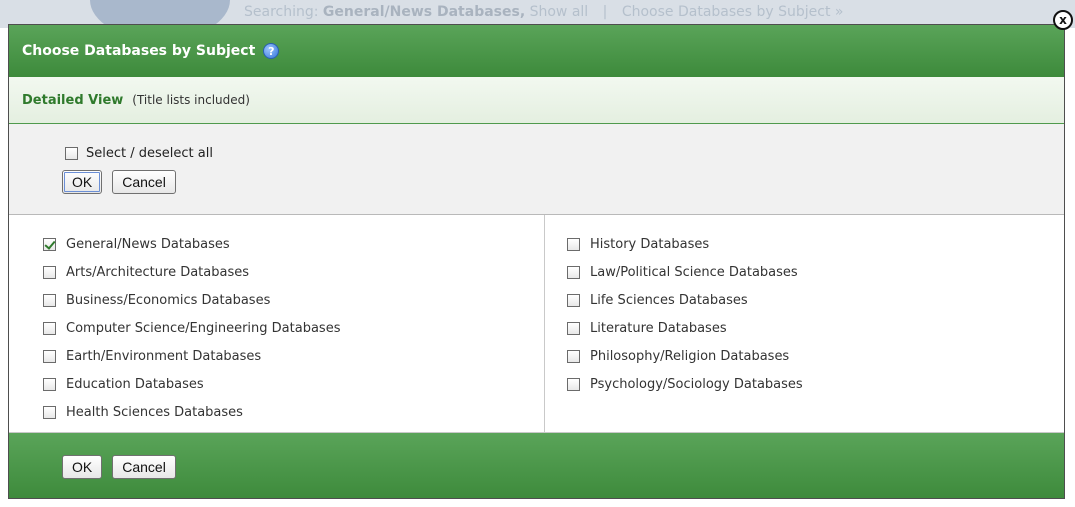  Describe the element at coordinates (424, 12) in the screenshot. I see `searching-value: General/News Databases,` at that location.